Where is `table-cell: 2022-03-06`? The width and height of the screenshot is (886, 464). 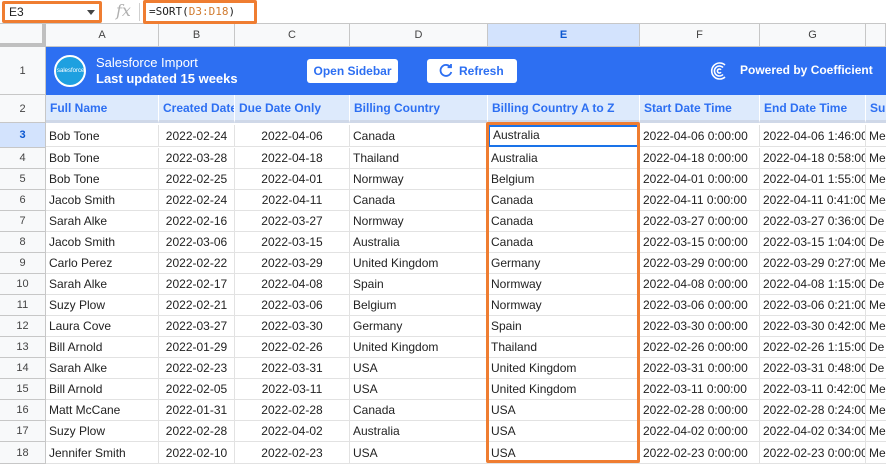 table-cell: 2022-03-06 is located at coordinates (197, 242).